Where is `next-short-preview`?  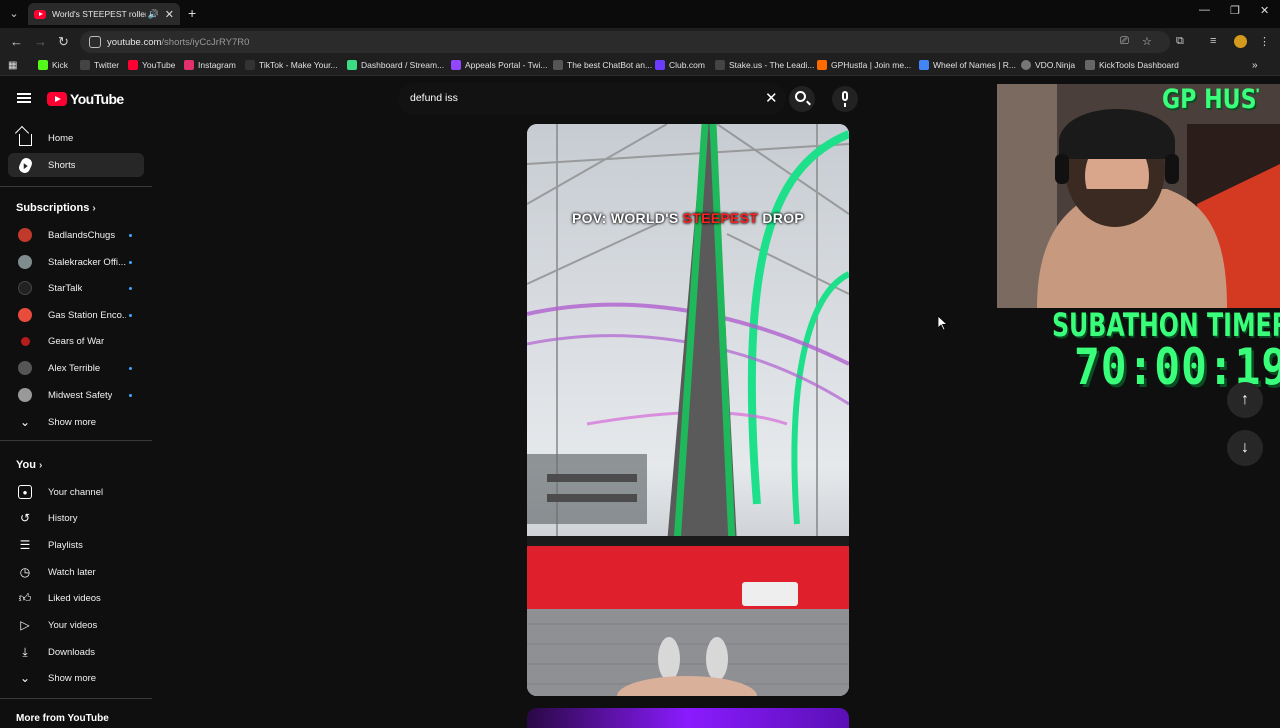
next-short-preview is located at coordinates (688, 718).